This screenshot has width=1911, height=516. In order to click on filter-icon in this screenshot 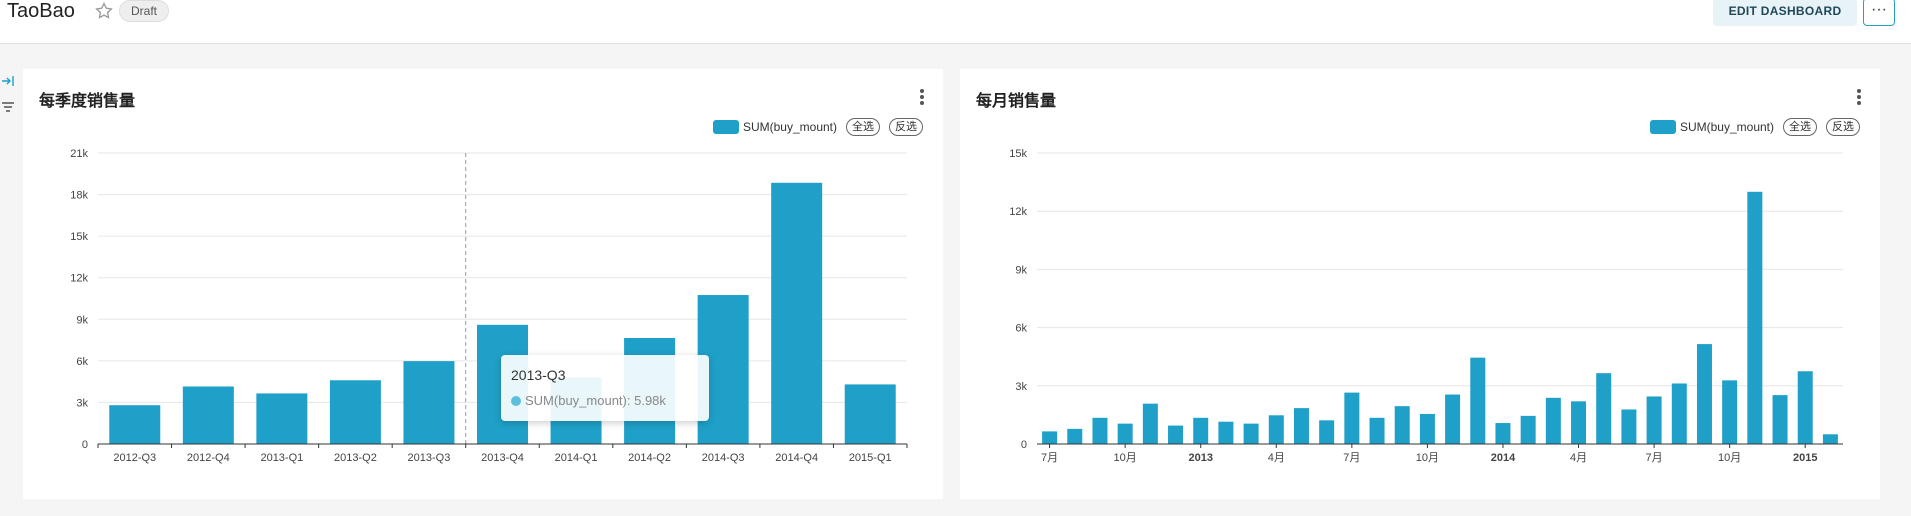, I will do `click(8, 107)`.